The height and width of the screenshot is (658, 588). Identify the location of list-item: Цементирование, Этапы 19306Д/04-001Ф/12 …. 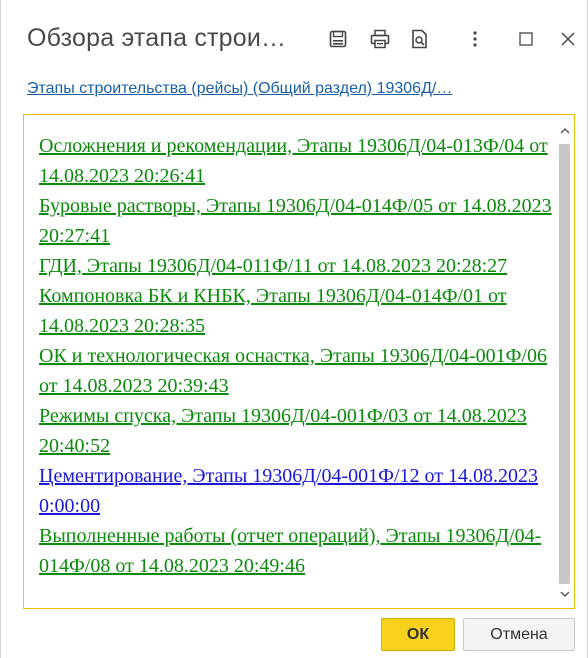
(296, 491).